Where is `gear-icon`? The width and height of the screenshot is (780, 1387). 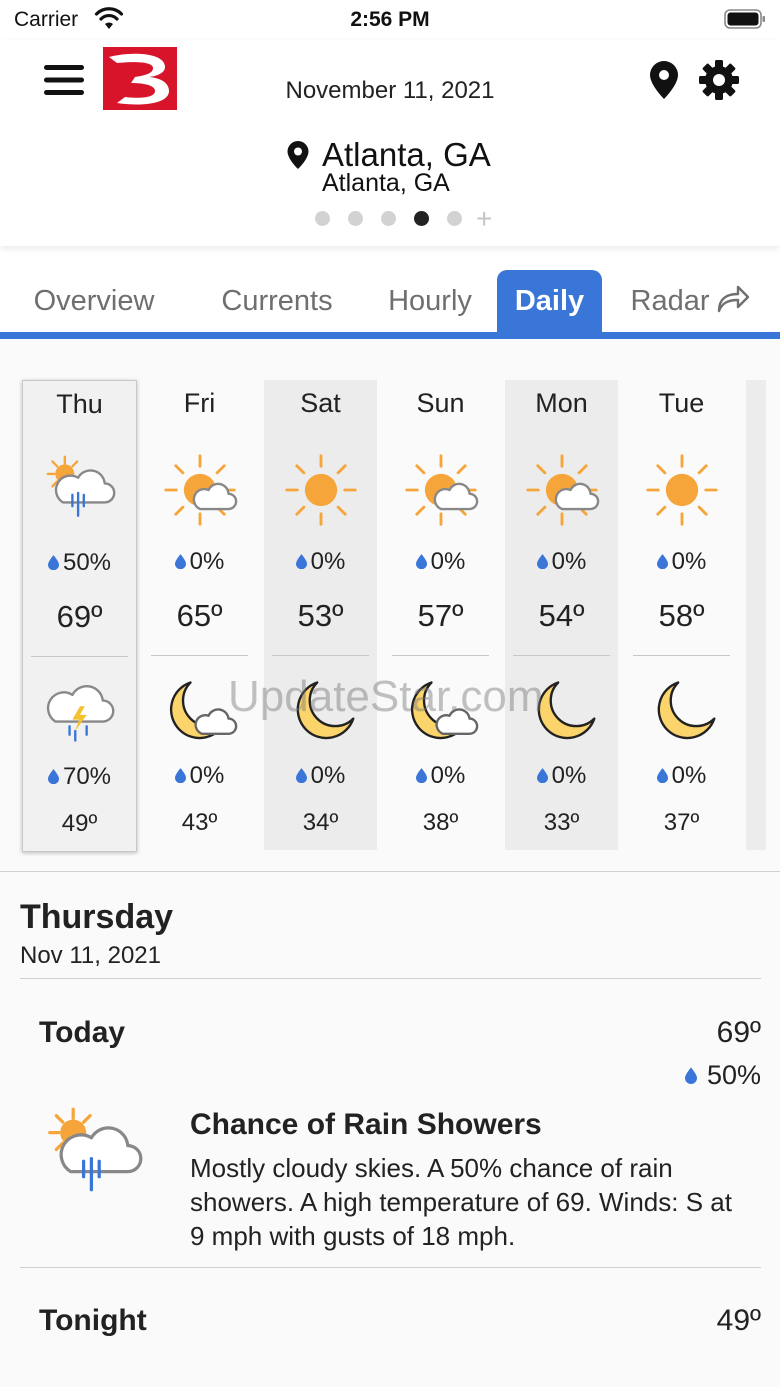 gear-icon is located at coordinates (719, 80).